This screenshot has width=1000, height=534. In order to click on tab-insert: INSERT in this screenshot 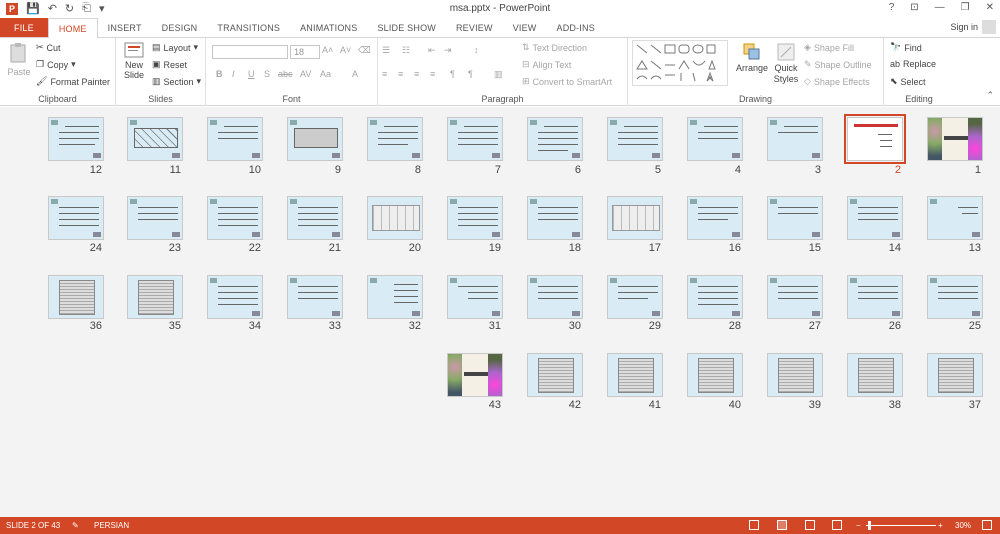, I will do `click(125, 27)`.